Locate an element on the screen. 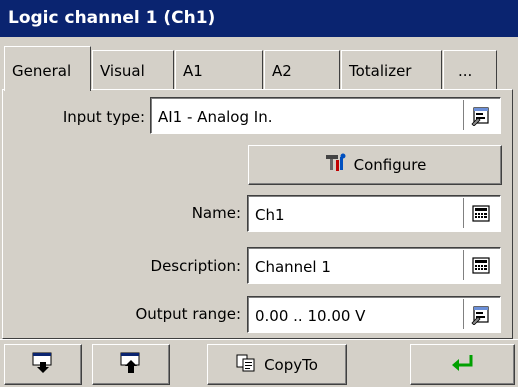  tab-totalizer: Totalizer is located at coordinates (391, 69).